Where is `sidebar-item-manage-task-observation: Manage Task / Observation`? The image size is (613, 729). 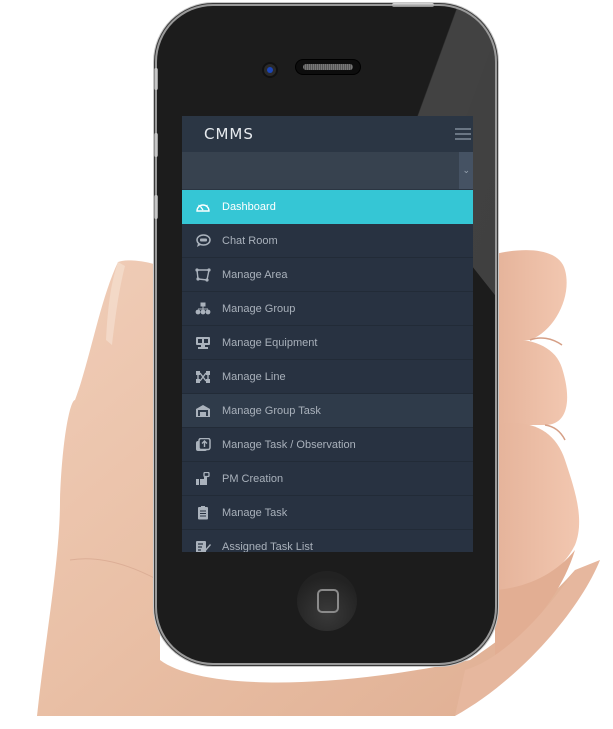
sidebar-item-manage-task-observation: Manage Task / Observation is located at coordinates (327, 445).